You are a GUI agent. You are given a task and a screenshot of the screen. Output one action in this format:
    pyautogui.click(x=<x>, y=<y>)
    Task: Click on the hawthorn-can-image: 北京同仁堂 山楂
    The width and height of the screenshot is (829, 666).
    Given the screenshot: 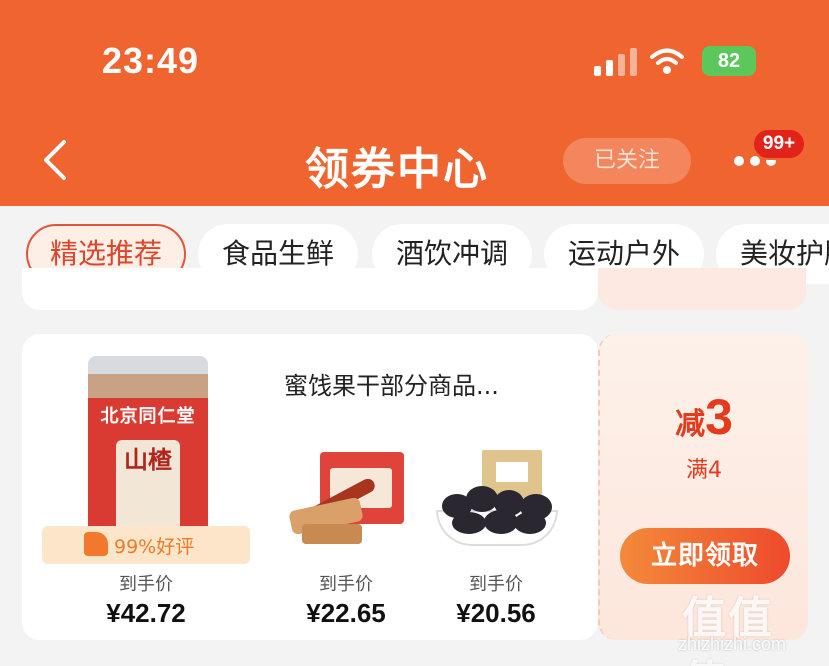 What is the action you would take?
    pyautogui.click(x=148, y=451)
    